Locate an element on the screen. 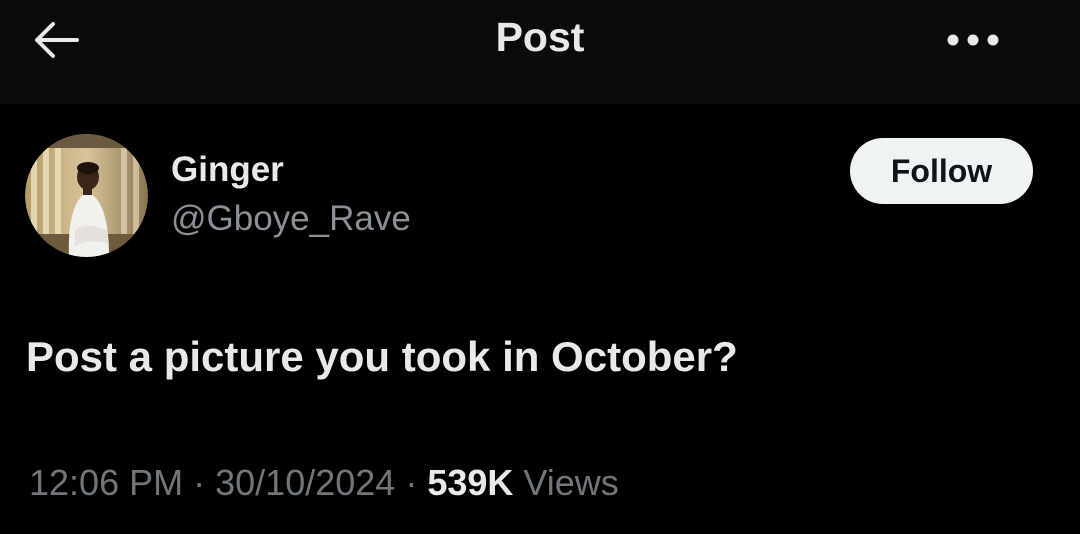 This screenshot has width=1080, height=534. author-handle: @Gboye_Rave is located at coordinates (291, 219).